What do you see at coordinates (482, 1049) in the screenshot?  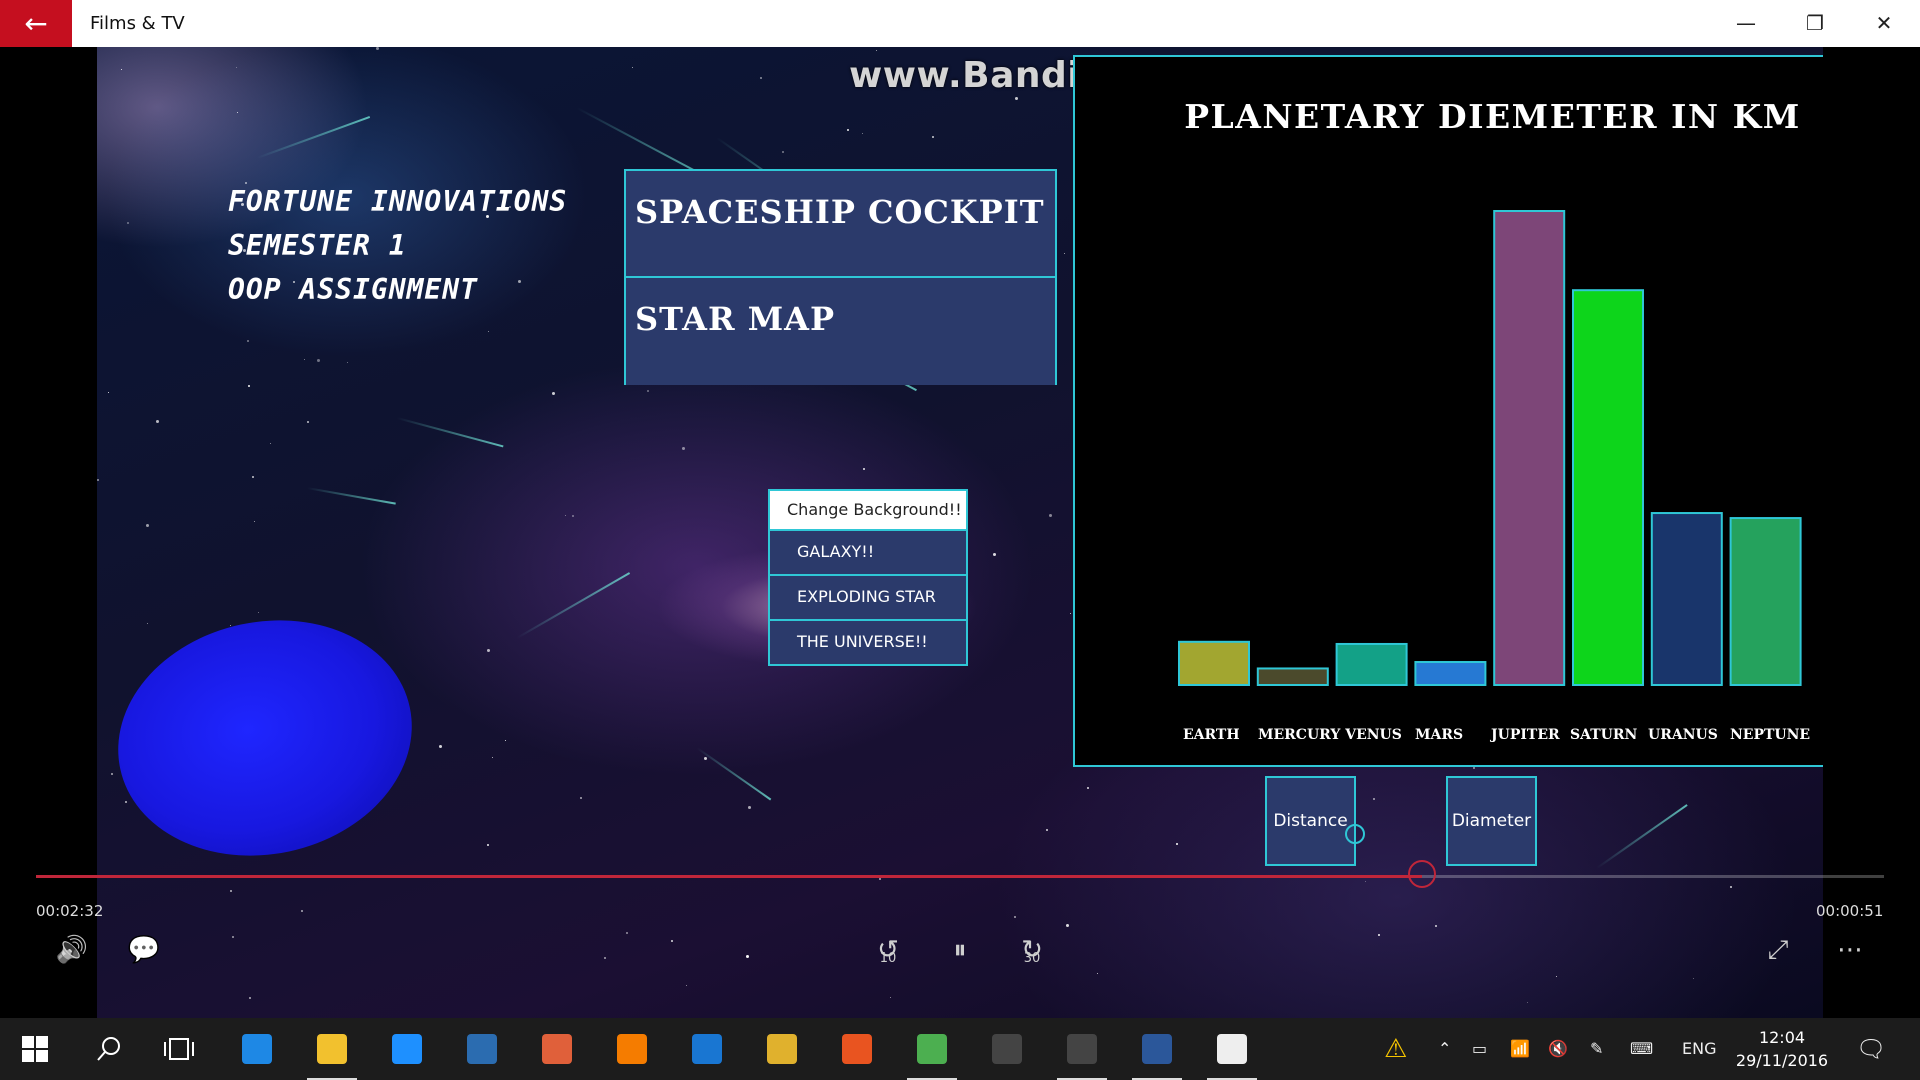 I see `taskbar-app-touch` at bounding box center [482, 1049].